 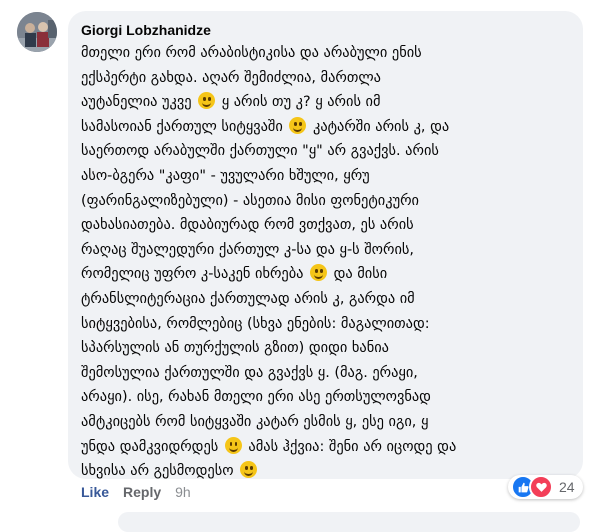 I want to click on love-reaction-icon, so click(x=541, y=487).